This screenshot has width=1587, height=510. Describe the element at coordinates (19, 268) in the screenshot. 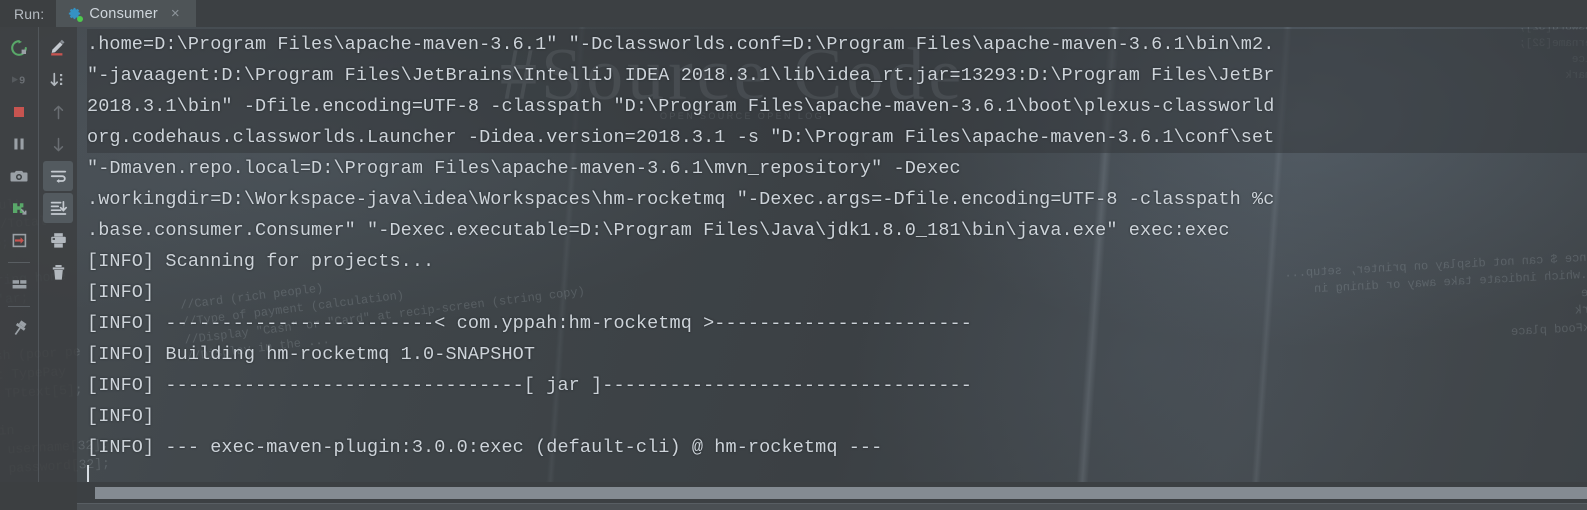

I see `run-toolbar-primary-column: 9` at that location.